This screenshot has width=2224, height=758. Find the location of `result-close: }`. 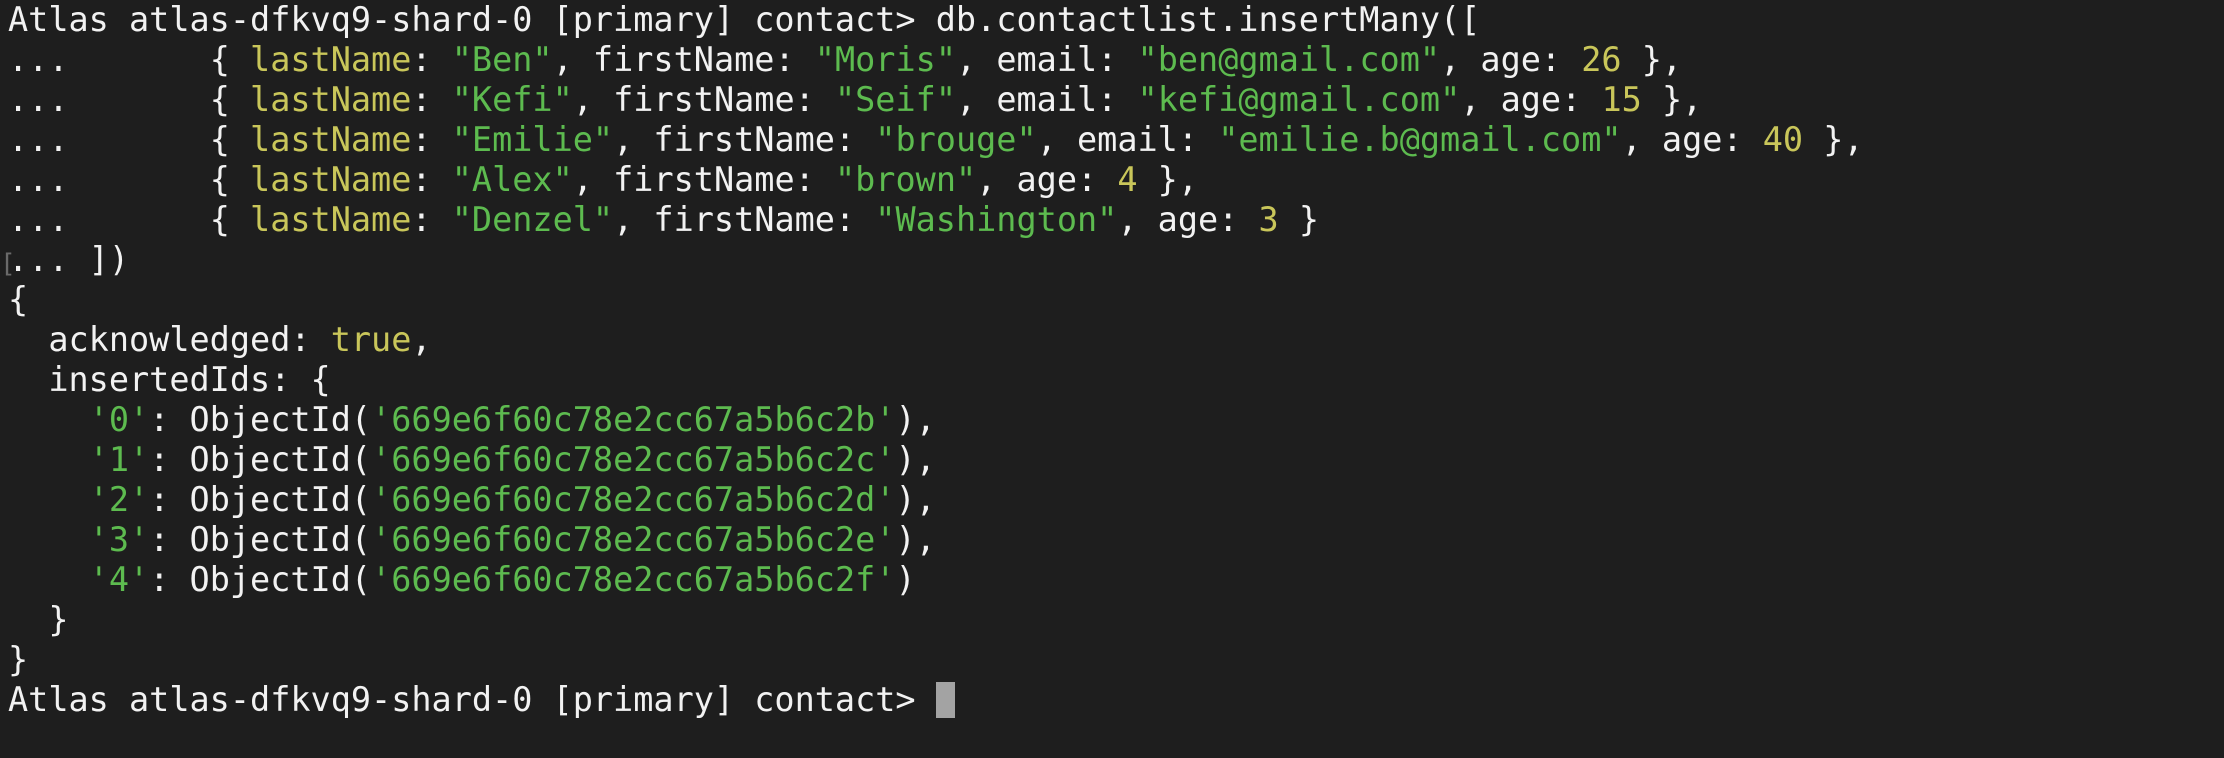

result-close: } is located at coordinates (18, 659).